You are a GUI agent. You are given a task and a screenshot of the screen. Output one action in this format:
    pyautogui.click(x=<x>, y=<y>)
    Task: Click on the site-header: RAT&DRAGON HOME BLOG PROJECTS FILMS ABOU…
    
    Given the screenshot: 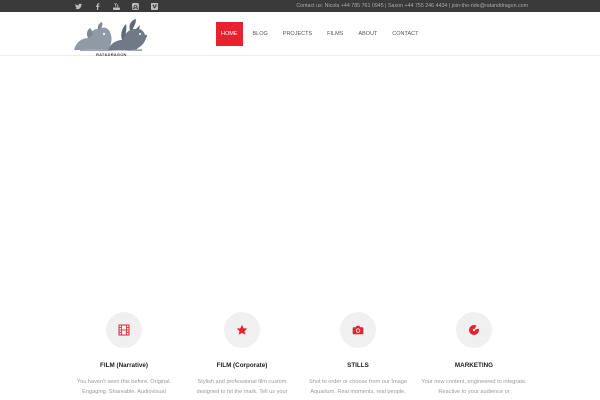 What is the action you would take?
    pyautogui.click(x=300, y=35)
    